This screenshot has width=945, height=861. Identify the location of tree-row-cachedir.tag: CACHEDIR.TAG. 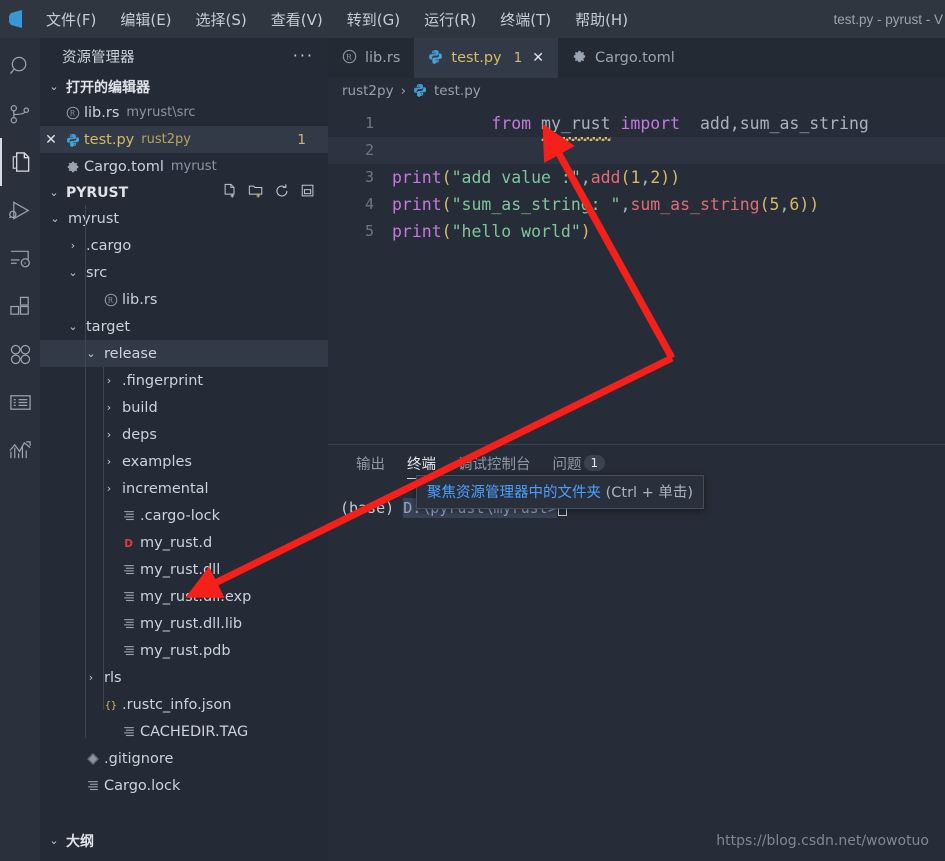
(184, 731).